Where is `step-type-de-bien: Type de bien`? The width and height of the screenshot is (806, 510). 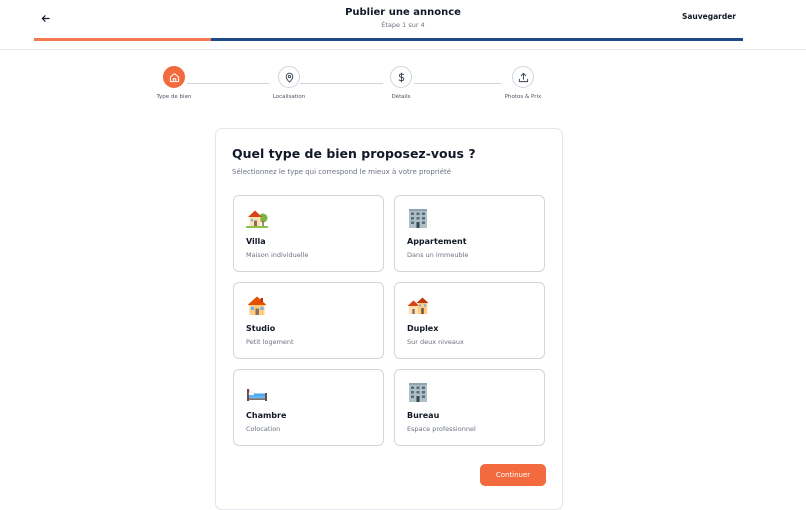
step-type-de-bien: Type de bien is located at coordinates (174, 83).